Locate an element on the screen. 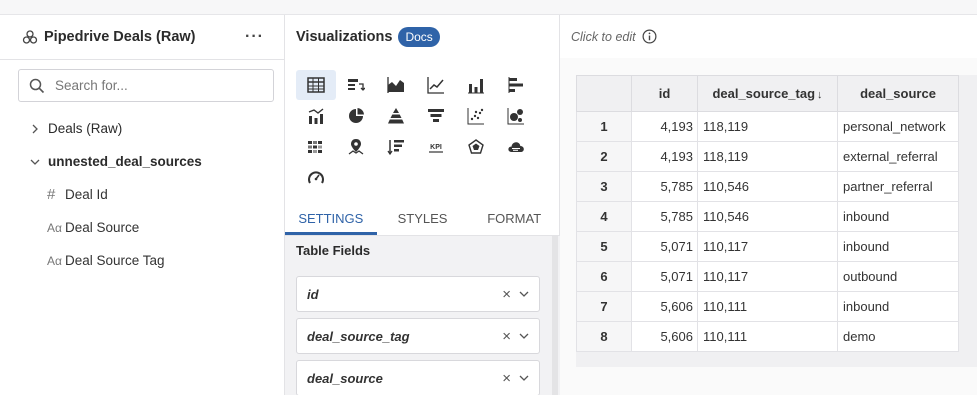  dataset-header: Pipedrive Deals (Raw) ··· is located at coordinates (142, 37).